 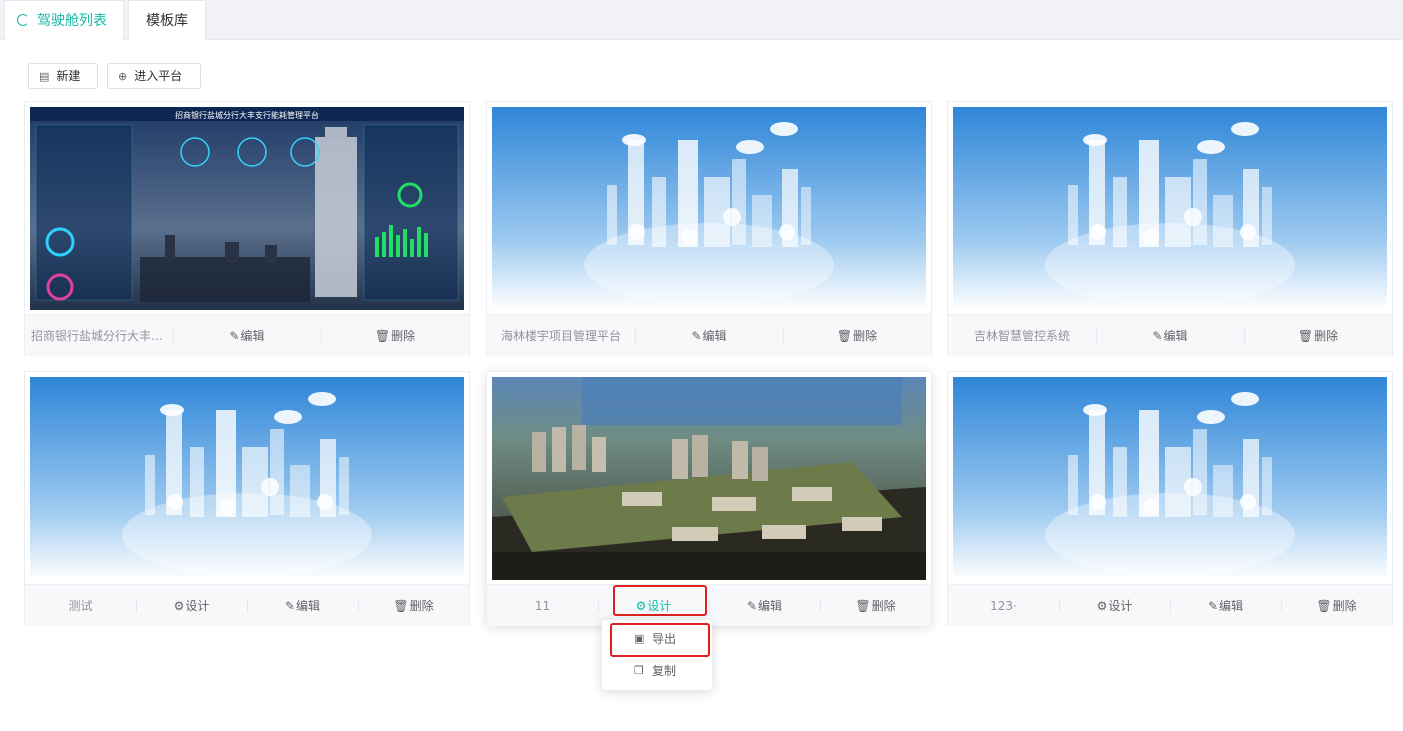 I want to click on card-title: 测试, so click(x=80, y=605).